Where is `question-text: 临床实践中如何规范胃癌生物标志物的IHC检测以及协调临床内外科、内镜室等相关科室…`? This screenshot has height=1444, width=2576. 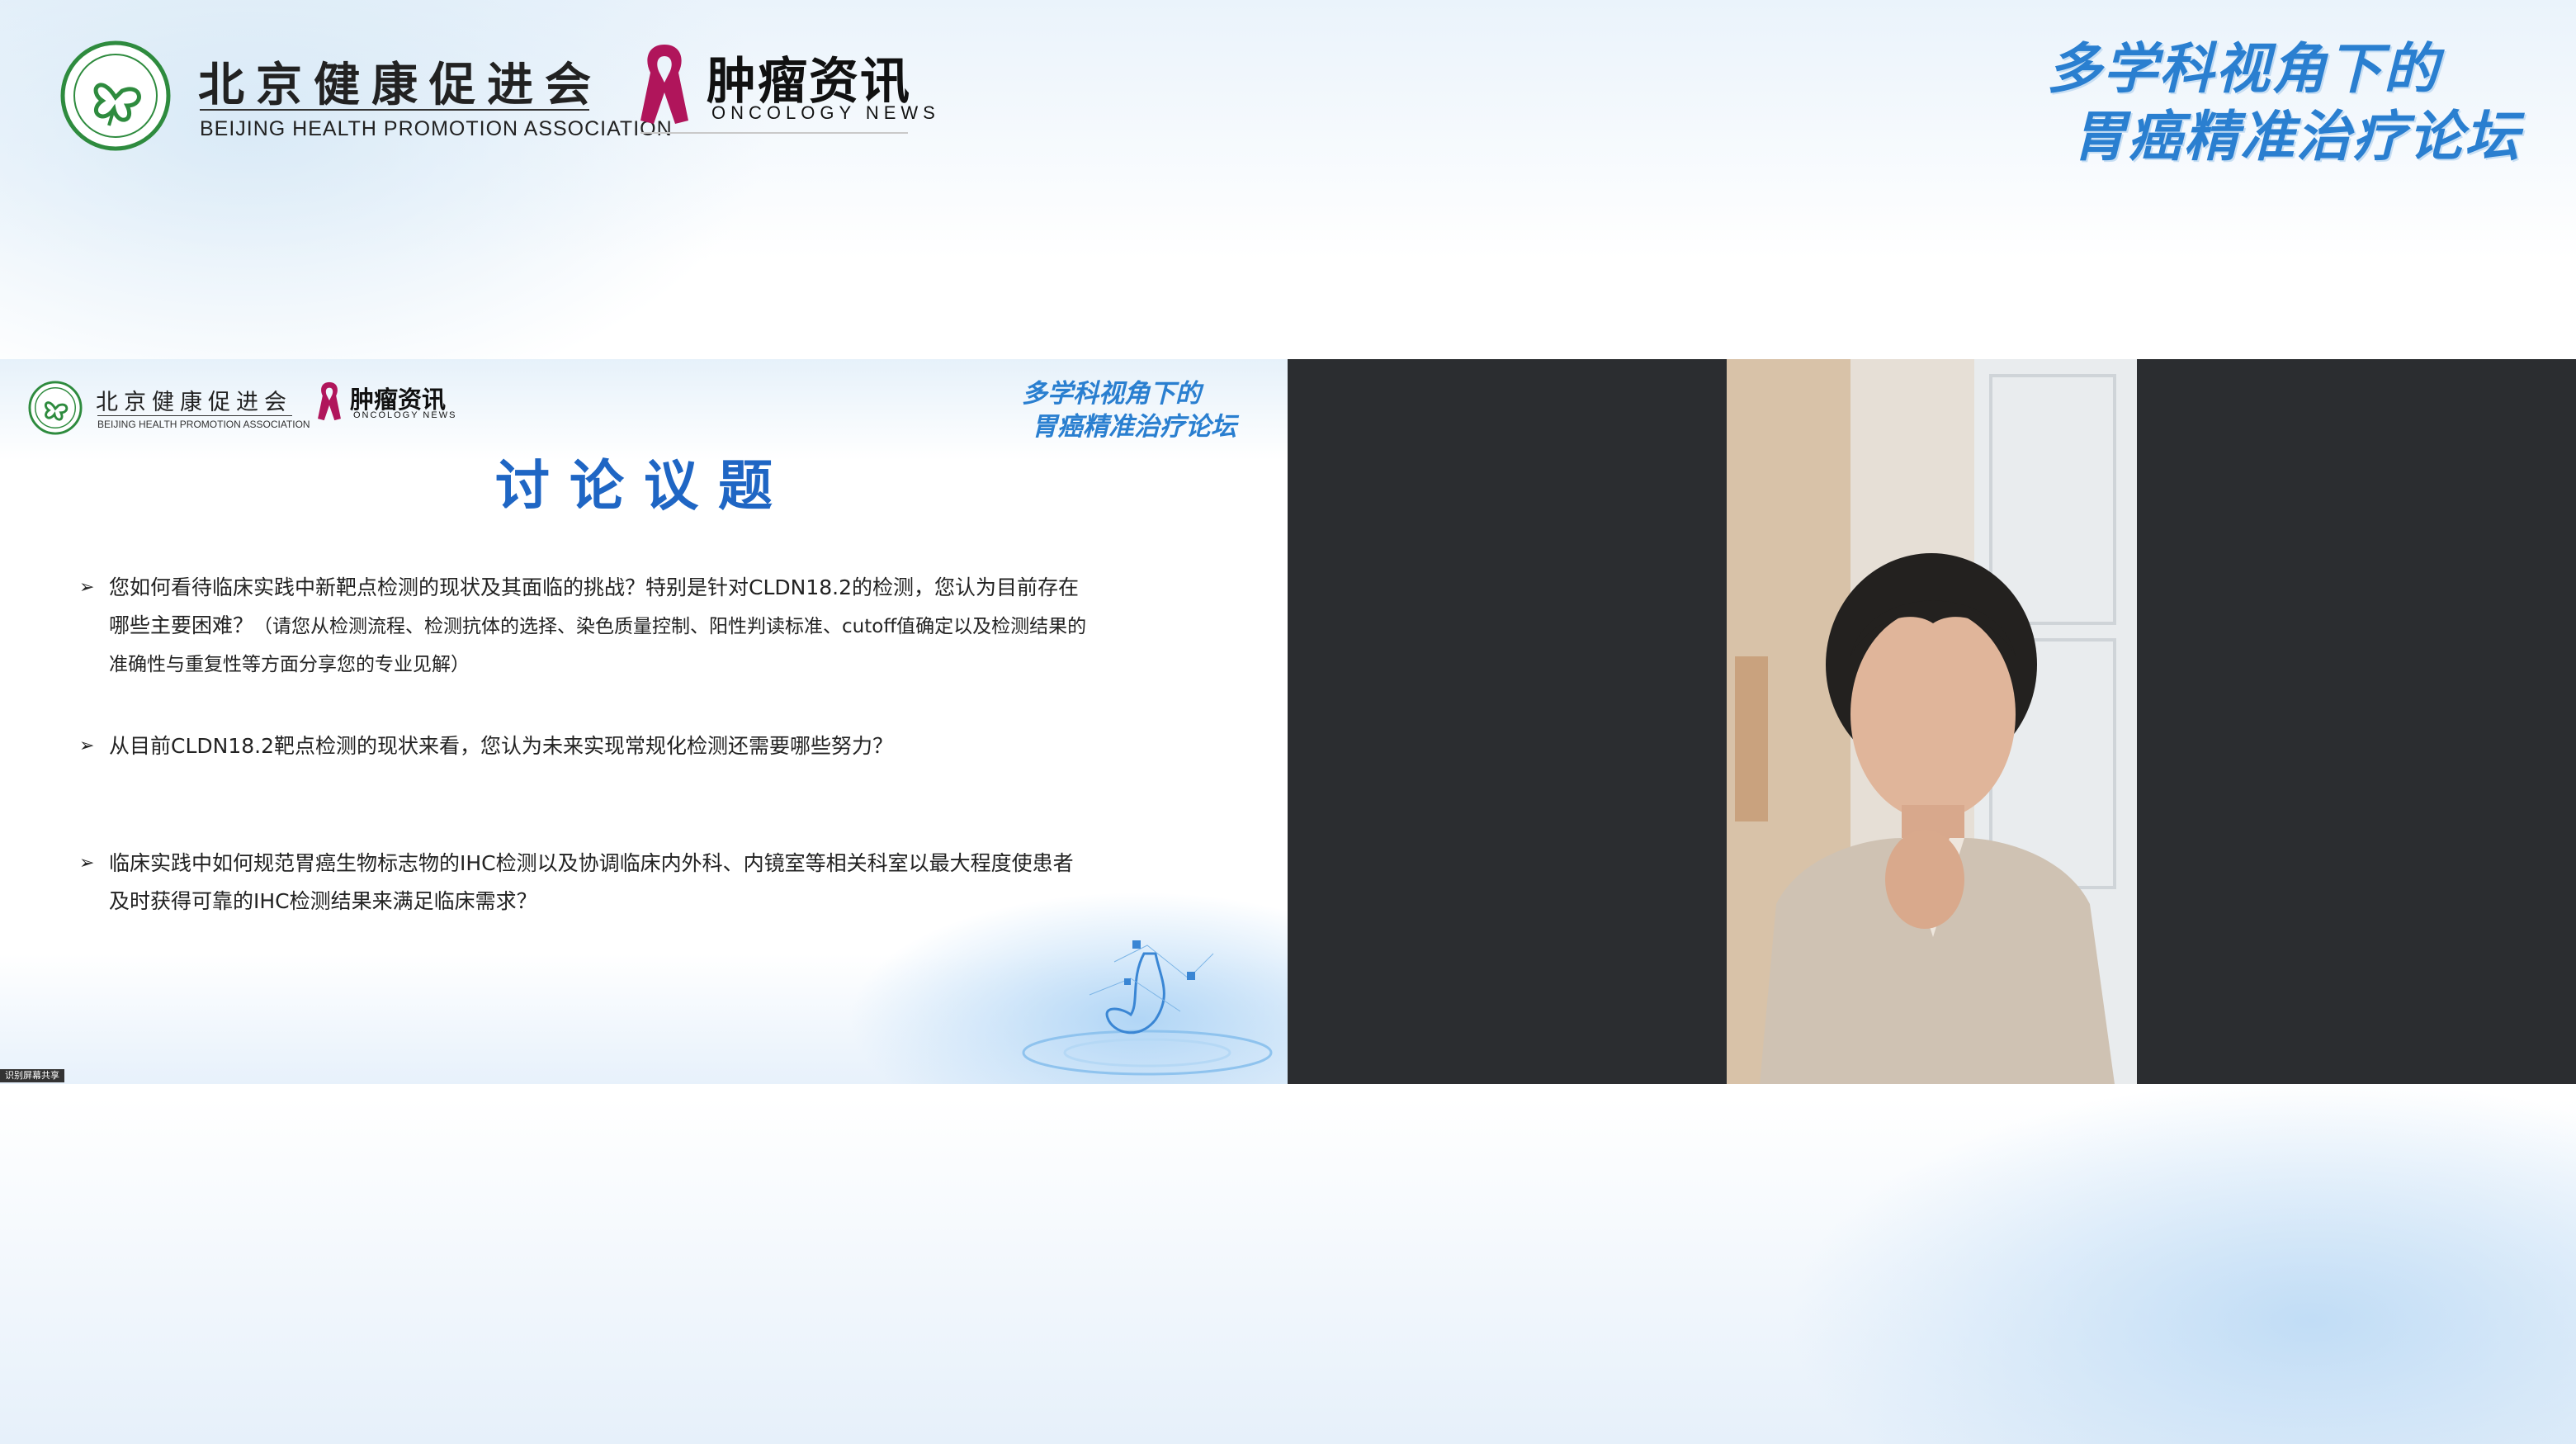 question-text: 临床实践中如何规范胃癌生物标志物的IHC检测以及协调临床内外科、内镜室等相关科室… is located at coordinates (591, 863).